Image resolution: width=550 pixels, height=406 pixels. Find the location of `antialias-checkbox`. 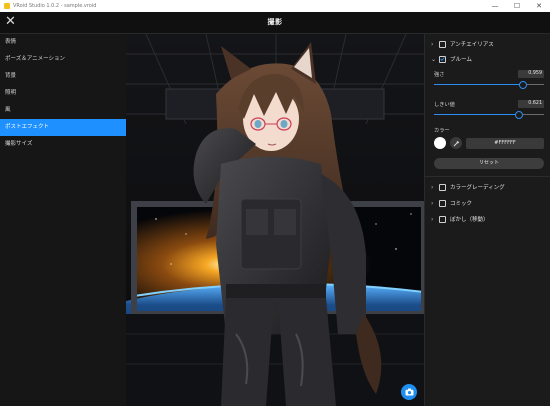

antialias-checkbox is located at coordinates (442, 44).